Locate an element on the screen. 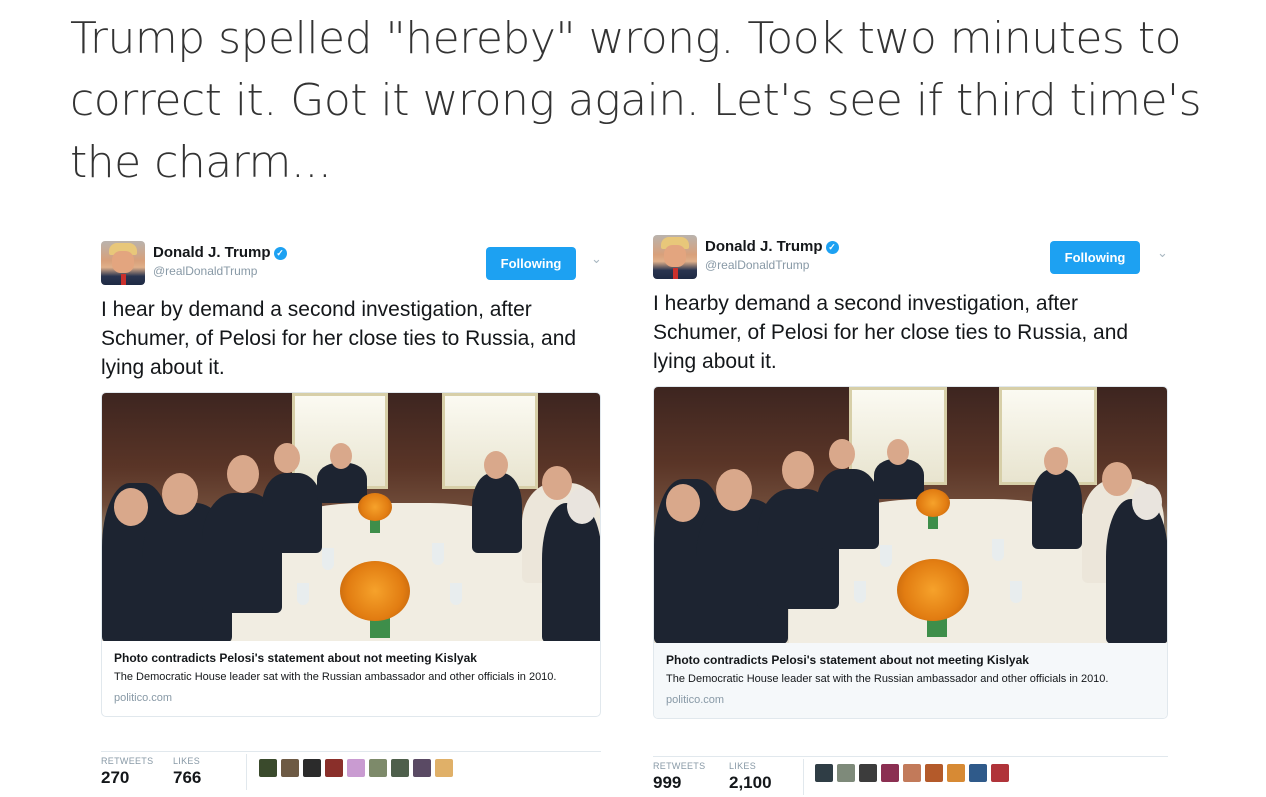 Image resolution: width=1266 pixels, height=797 pixels. likes-value: 766 is located at coordinates (187, 777).